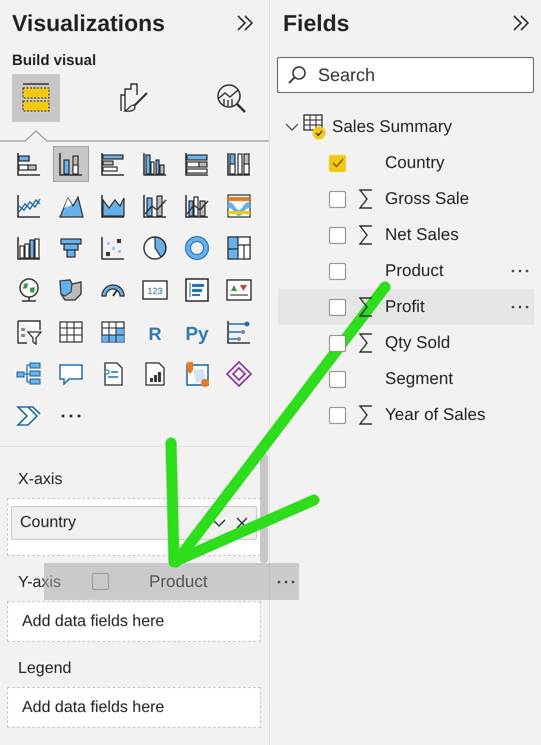  I want to click on waterfall-chart-icon, so click(29, 248).